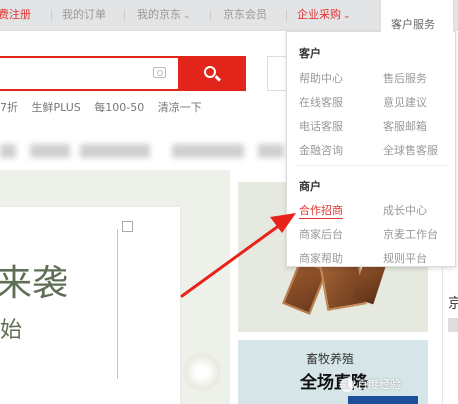 The image size is (458, 404). I want to click on global-service-link: 全球售客服, so click(410, 150).